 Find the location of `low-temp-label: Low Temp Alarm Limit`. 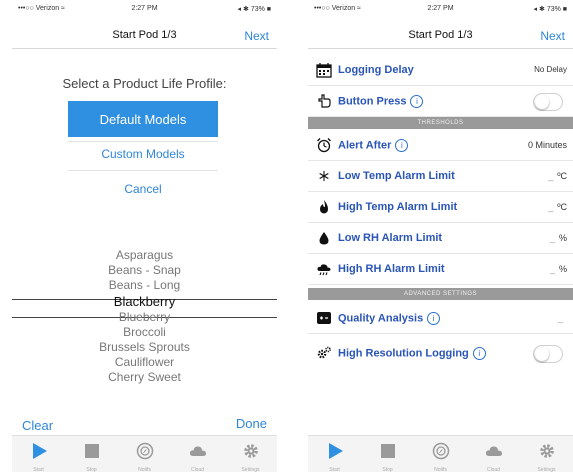

low-temp-label: Low Temp Alarm Limit is located at coordinates (396, 176).